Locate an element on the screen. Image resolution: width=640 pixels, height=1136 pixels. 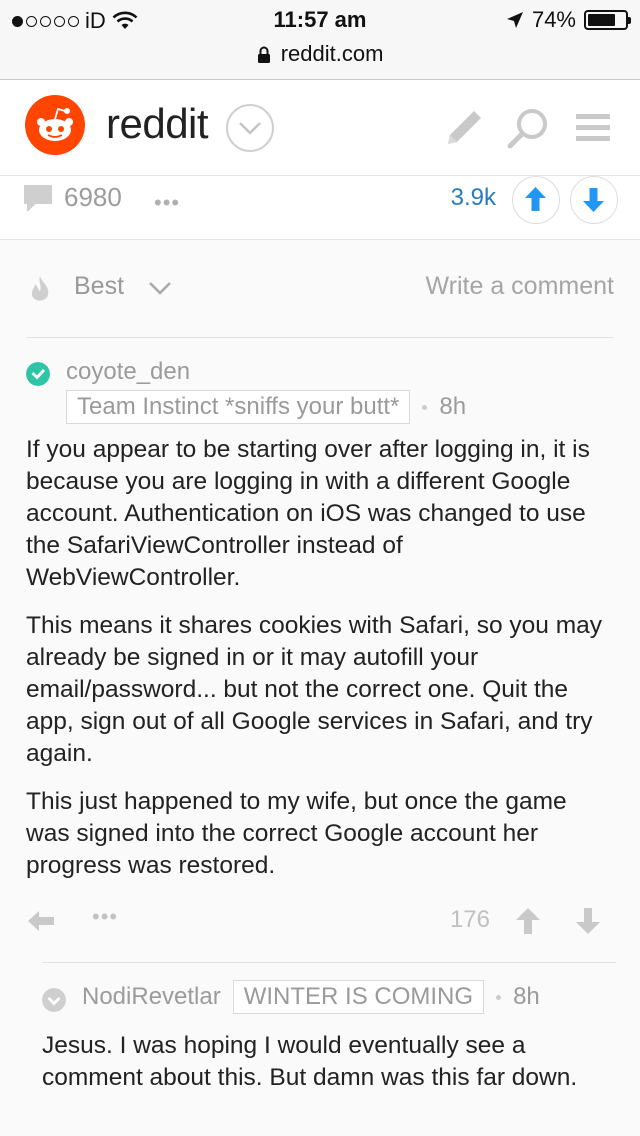
collapse-chevron-icon is located at coordinates (54, 1000).